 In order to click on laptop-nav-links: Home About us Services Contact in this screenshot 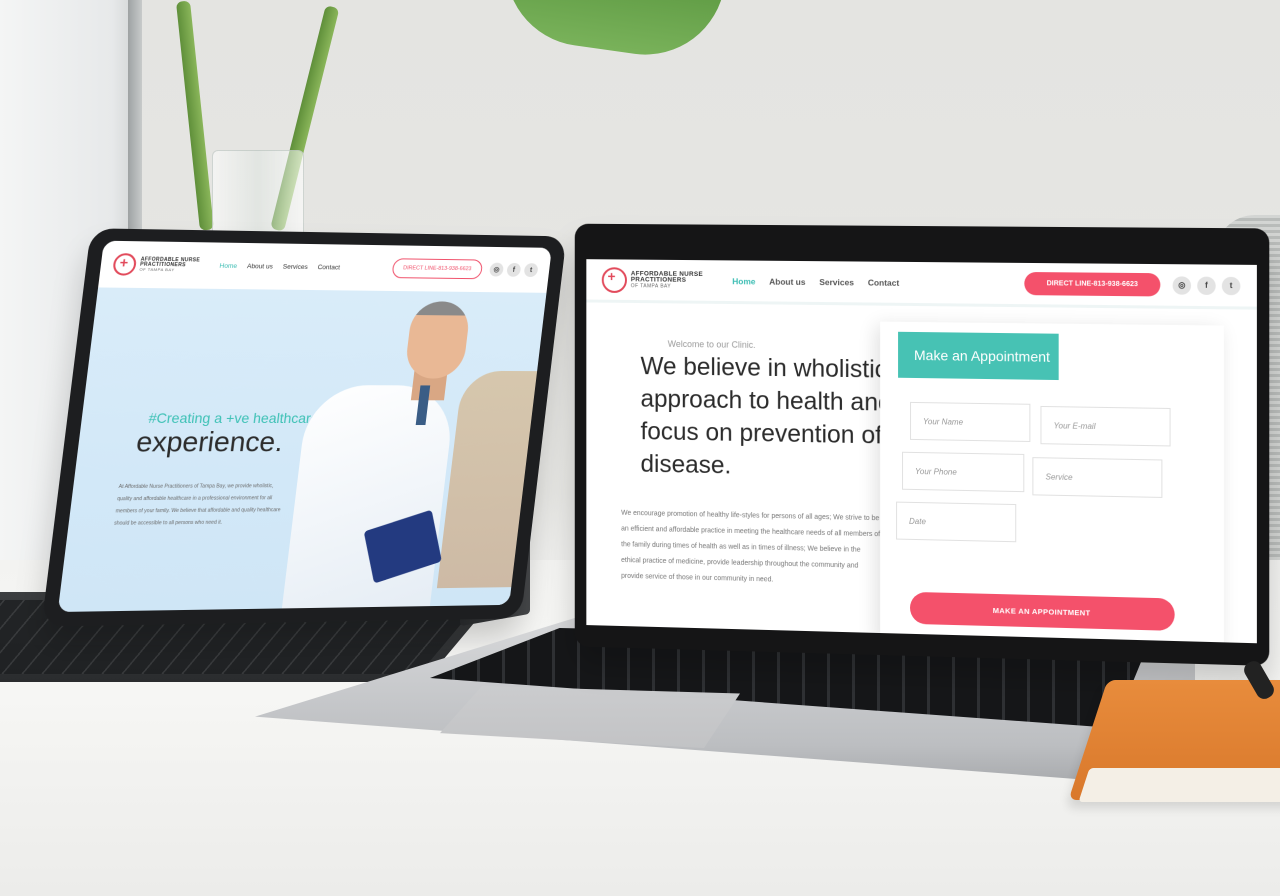, I will do `click(815, 282)`.